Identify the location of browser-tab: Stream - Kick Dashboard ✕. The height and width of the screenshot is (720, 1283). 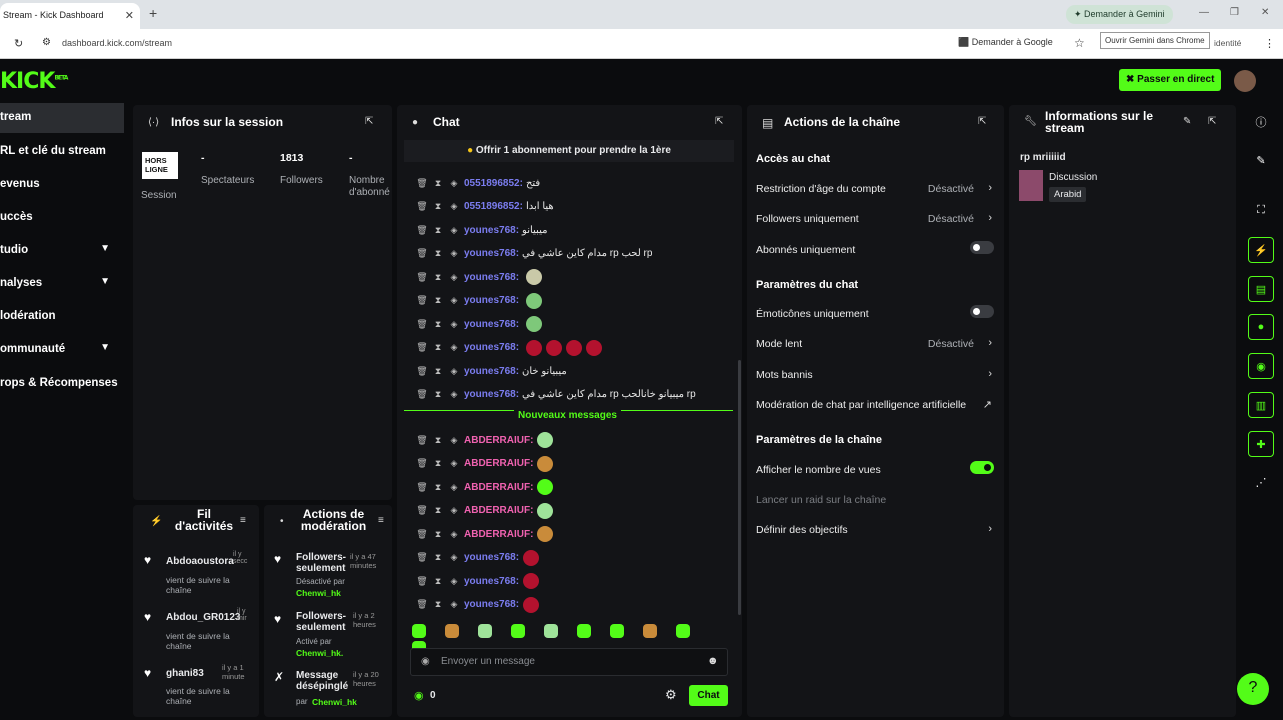
(70, 16).